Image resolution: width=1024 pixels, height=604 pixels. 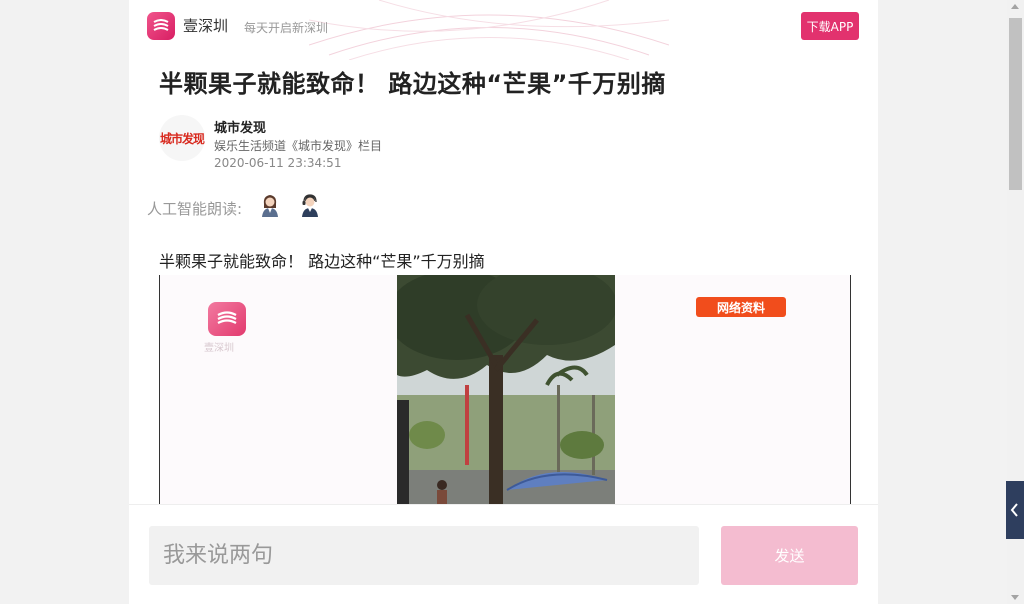 What do you see at coordinates (195, 209) in the screenshot?
I see `ai-read-label: 人工智能朗读:` at bounding box center [195, 209].